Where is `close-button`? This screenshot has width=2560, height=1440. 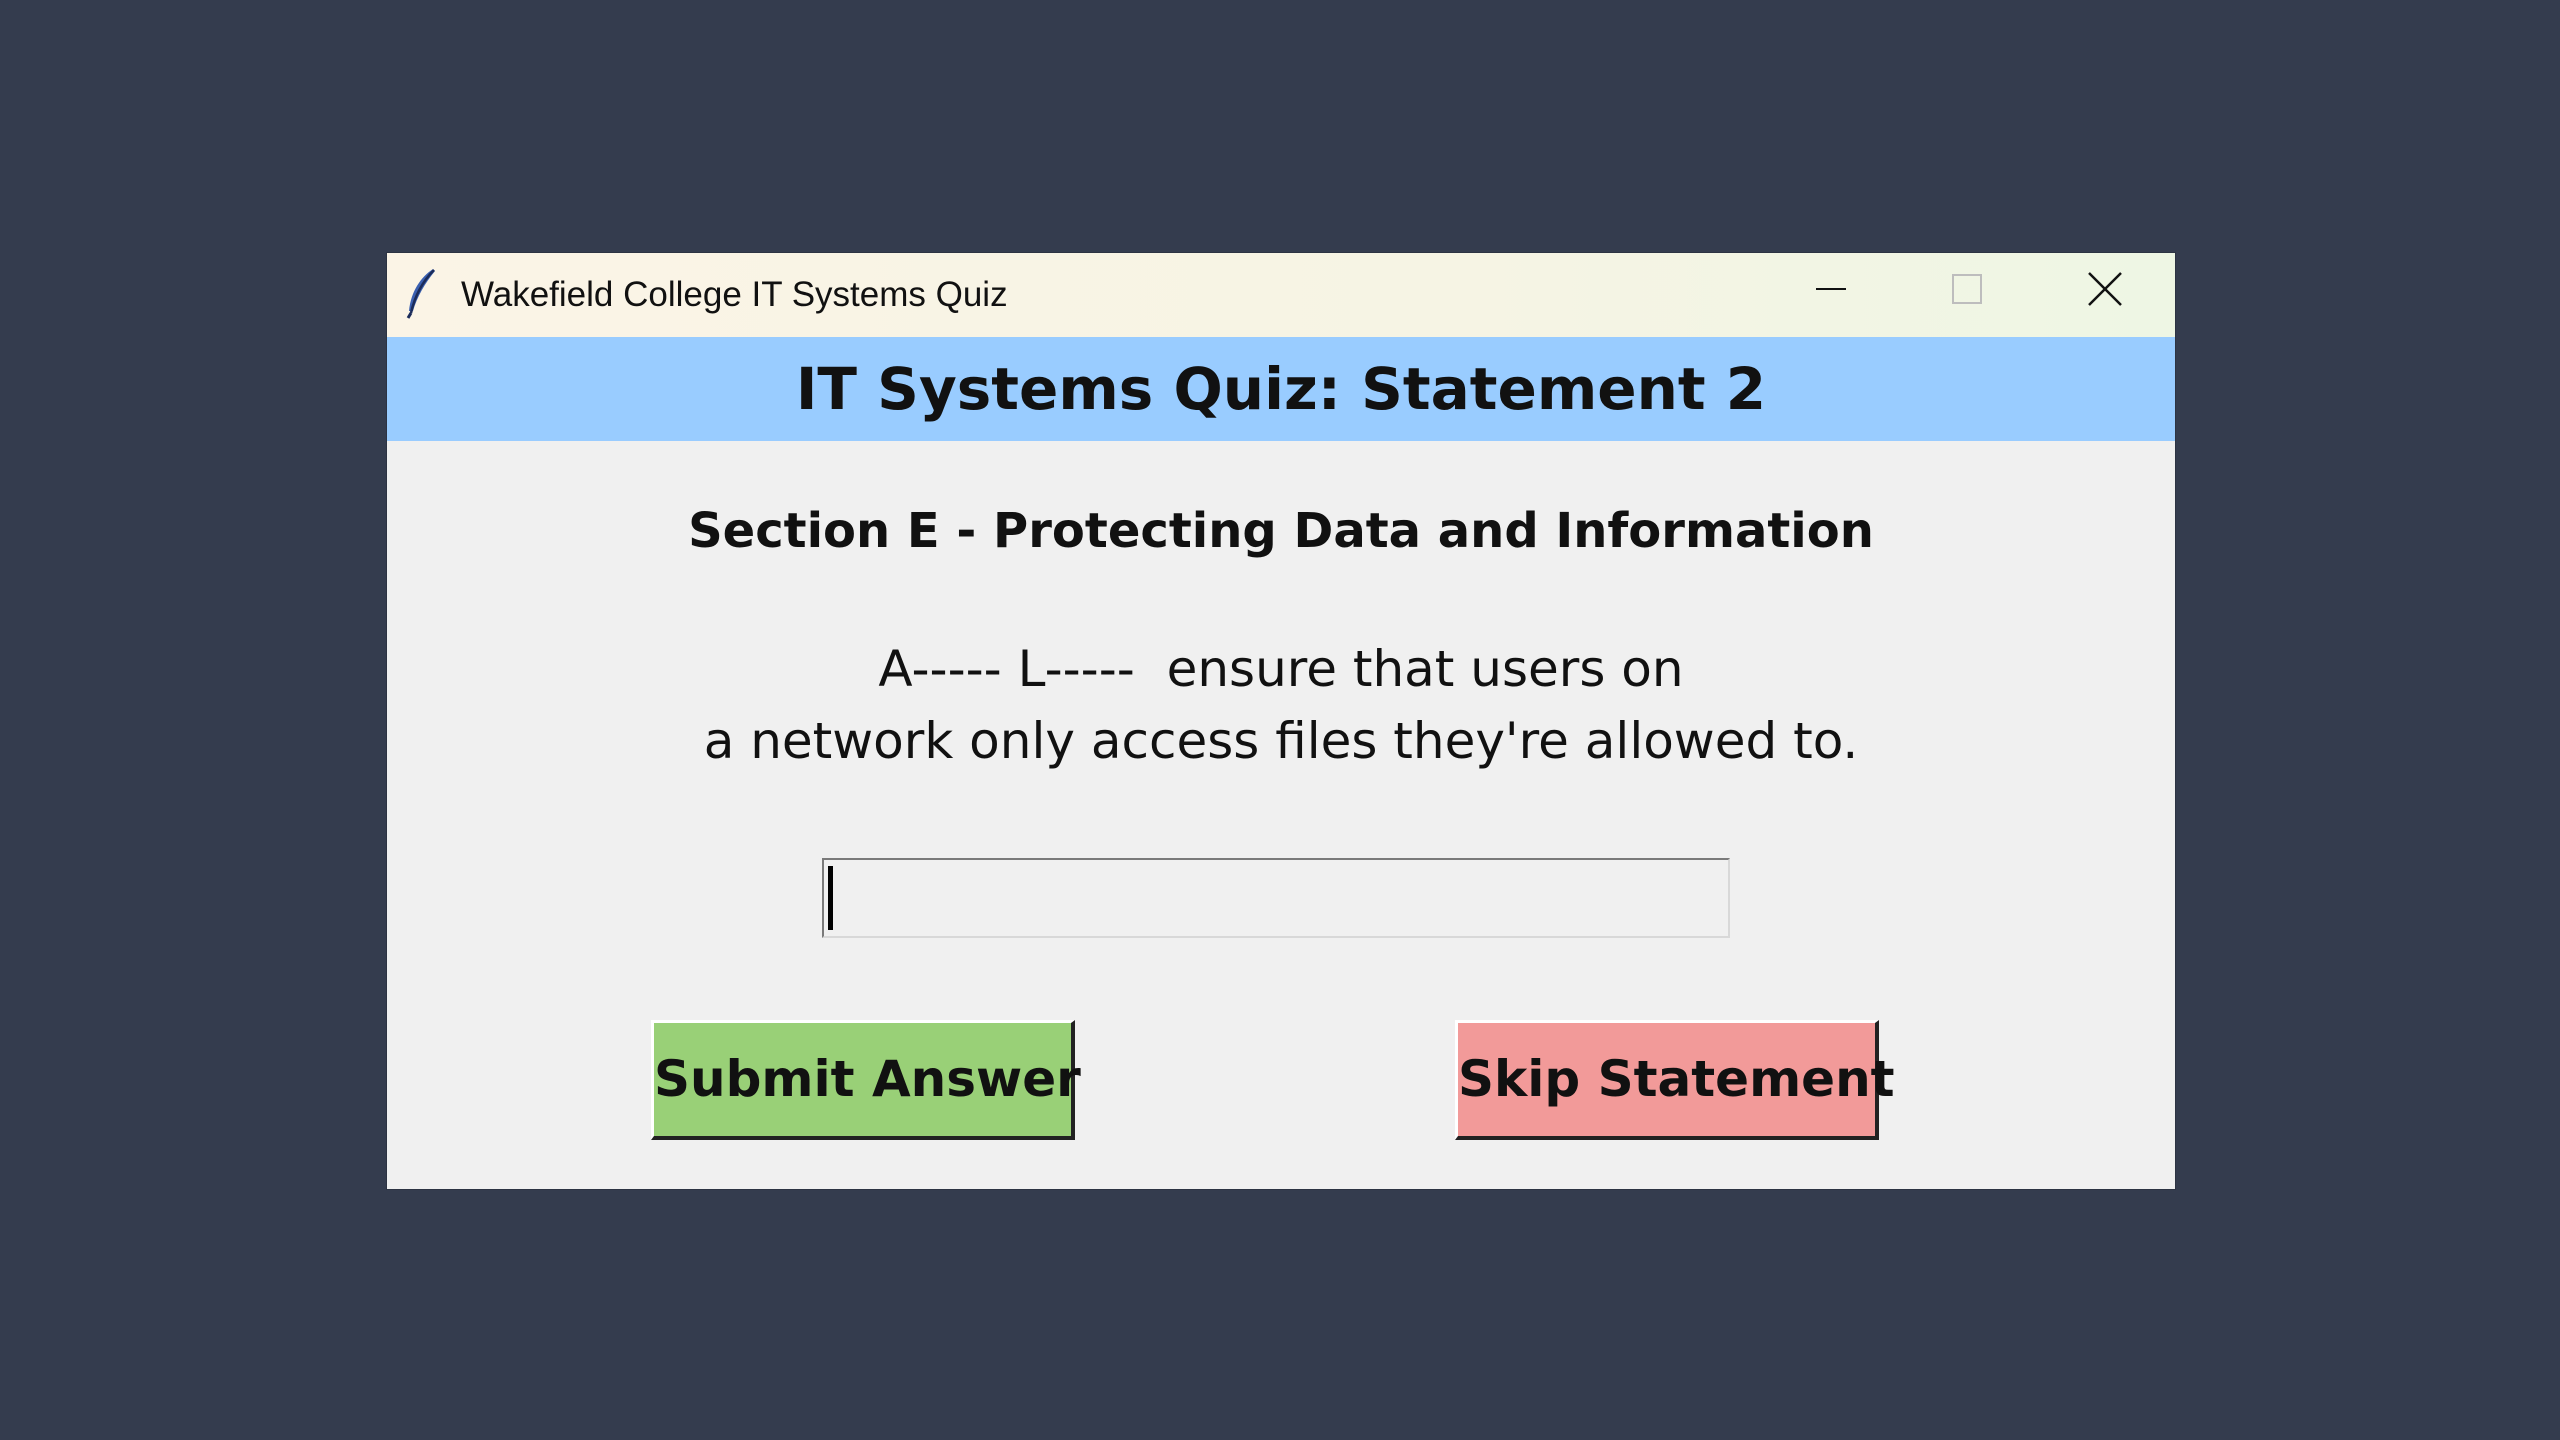 close-button is located at coordinates (2106, 295).